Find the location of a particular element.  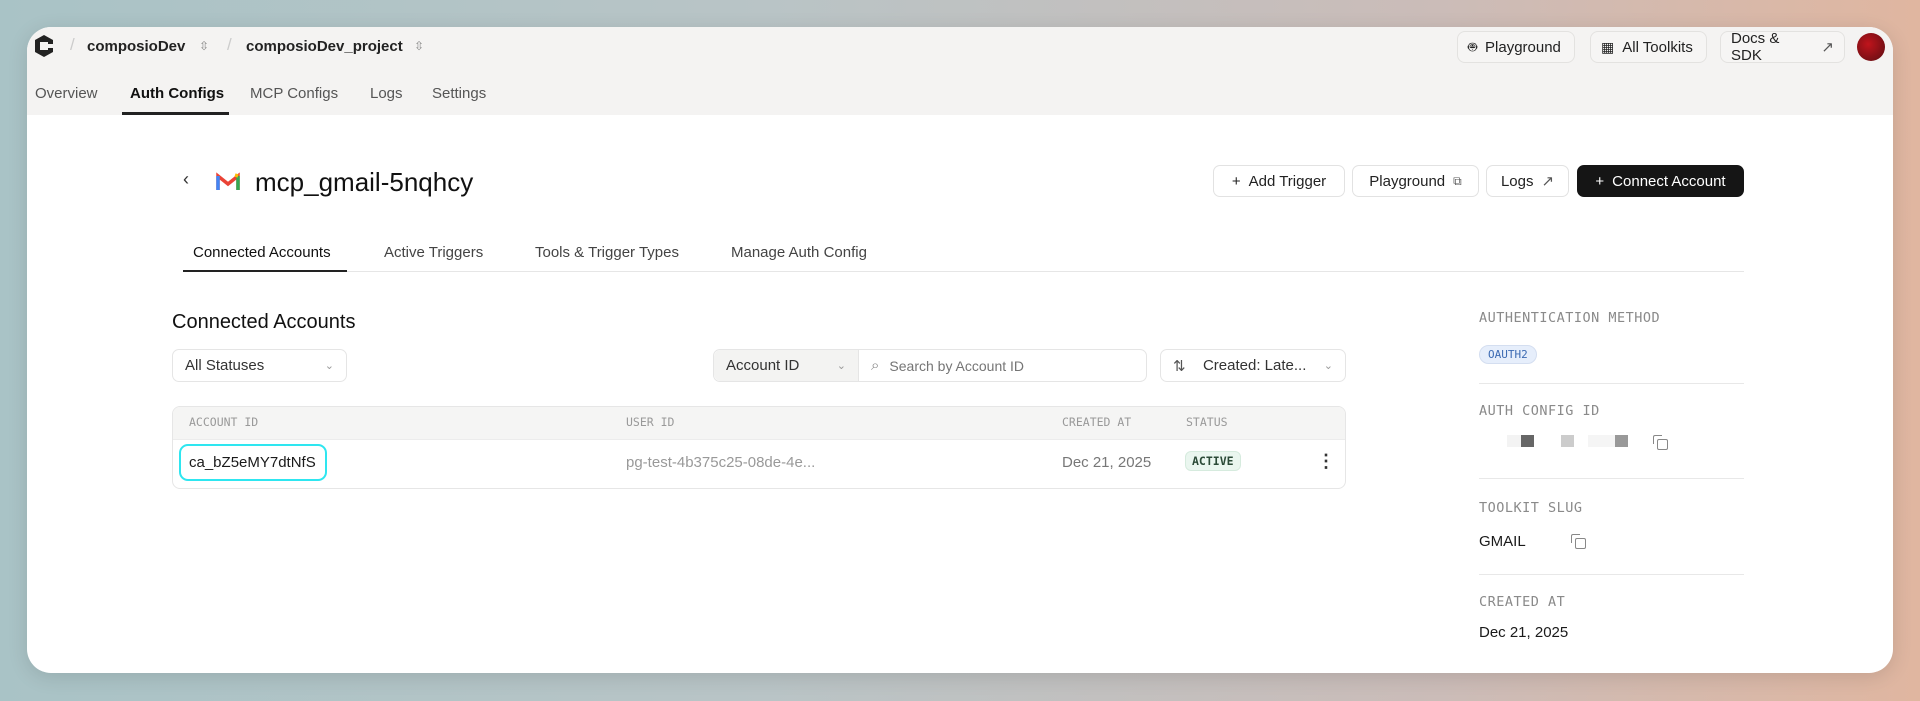

arrow-up-right-icon: ↗ is located at coordinates (1827, 47).